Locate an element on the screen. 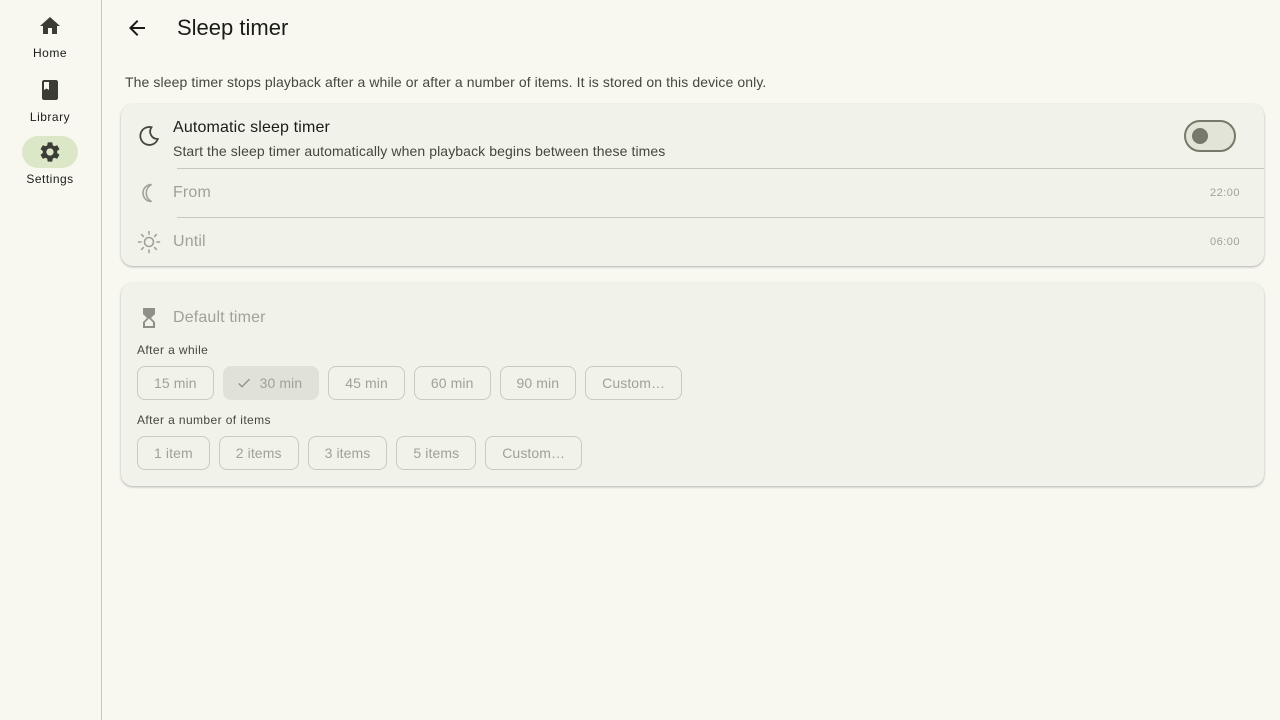  page-title: Sleep timer is located at coordinates (233, 27).